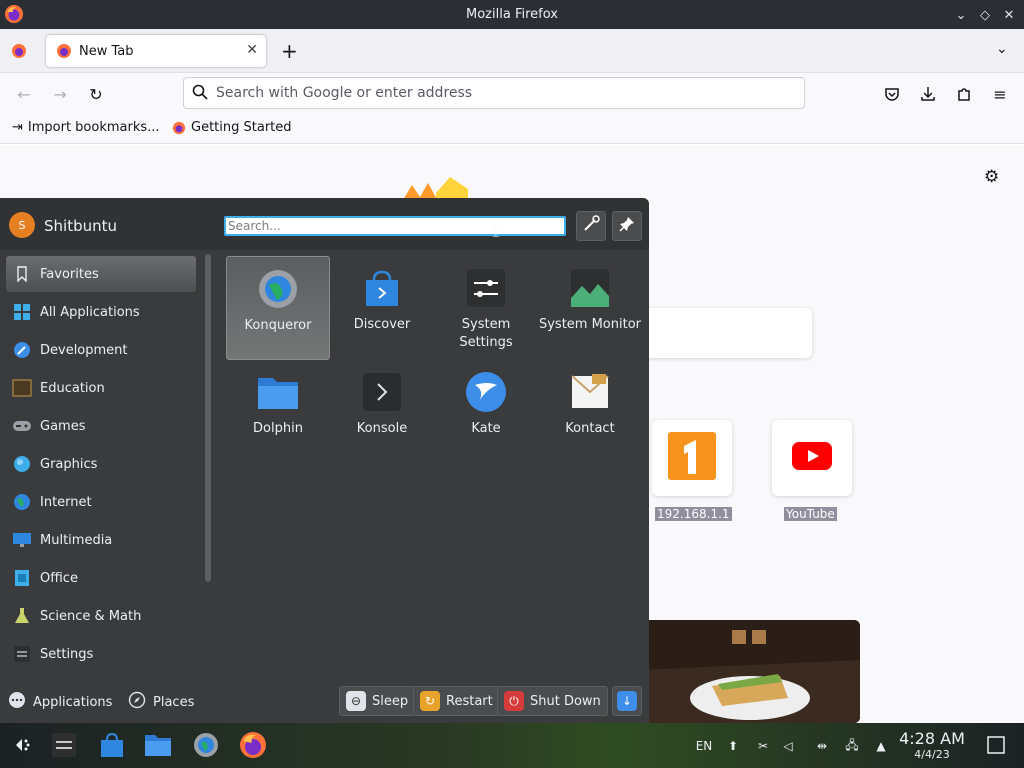 Image resolution: width=1024 pixels, height=768 pixels. What do you see at coordinates (241, 127) in the screenshot?
I see `getting-started-label: Getting Started` at bounding box center [241, 127].